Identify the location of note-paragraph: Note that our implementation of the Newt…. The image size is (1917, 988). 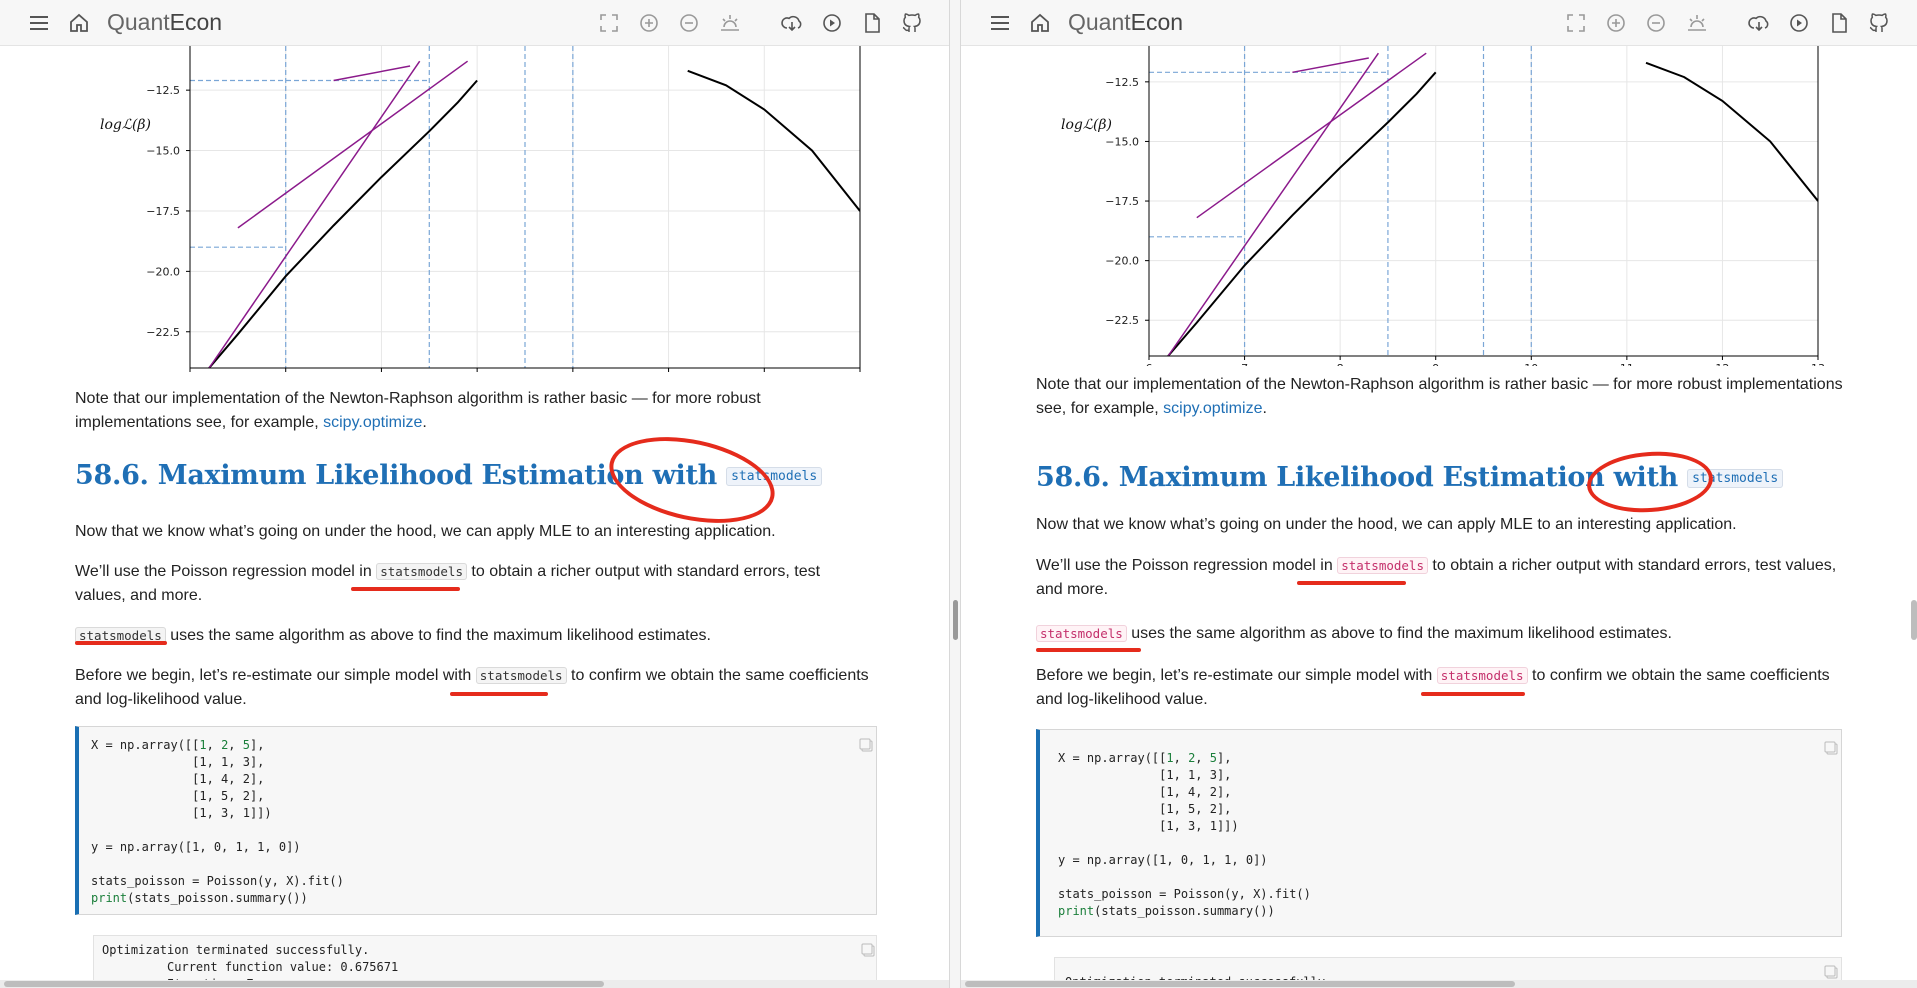
(1441, 397).